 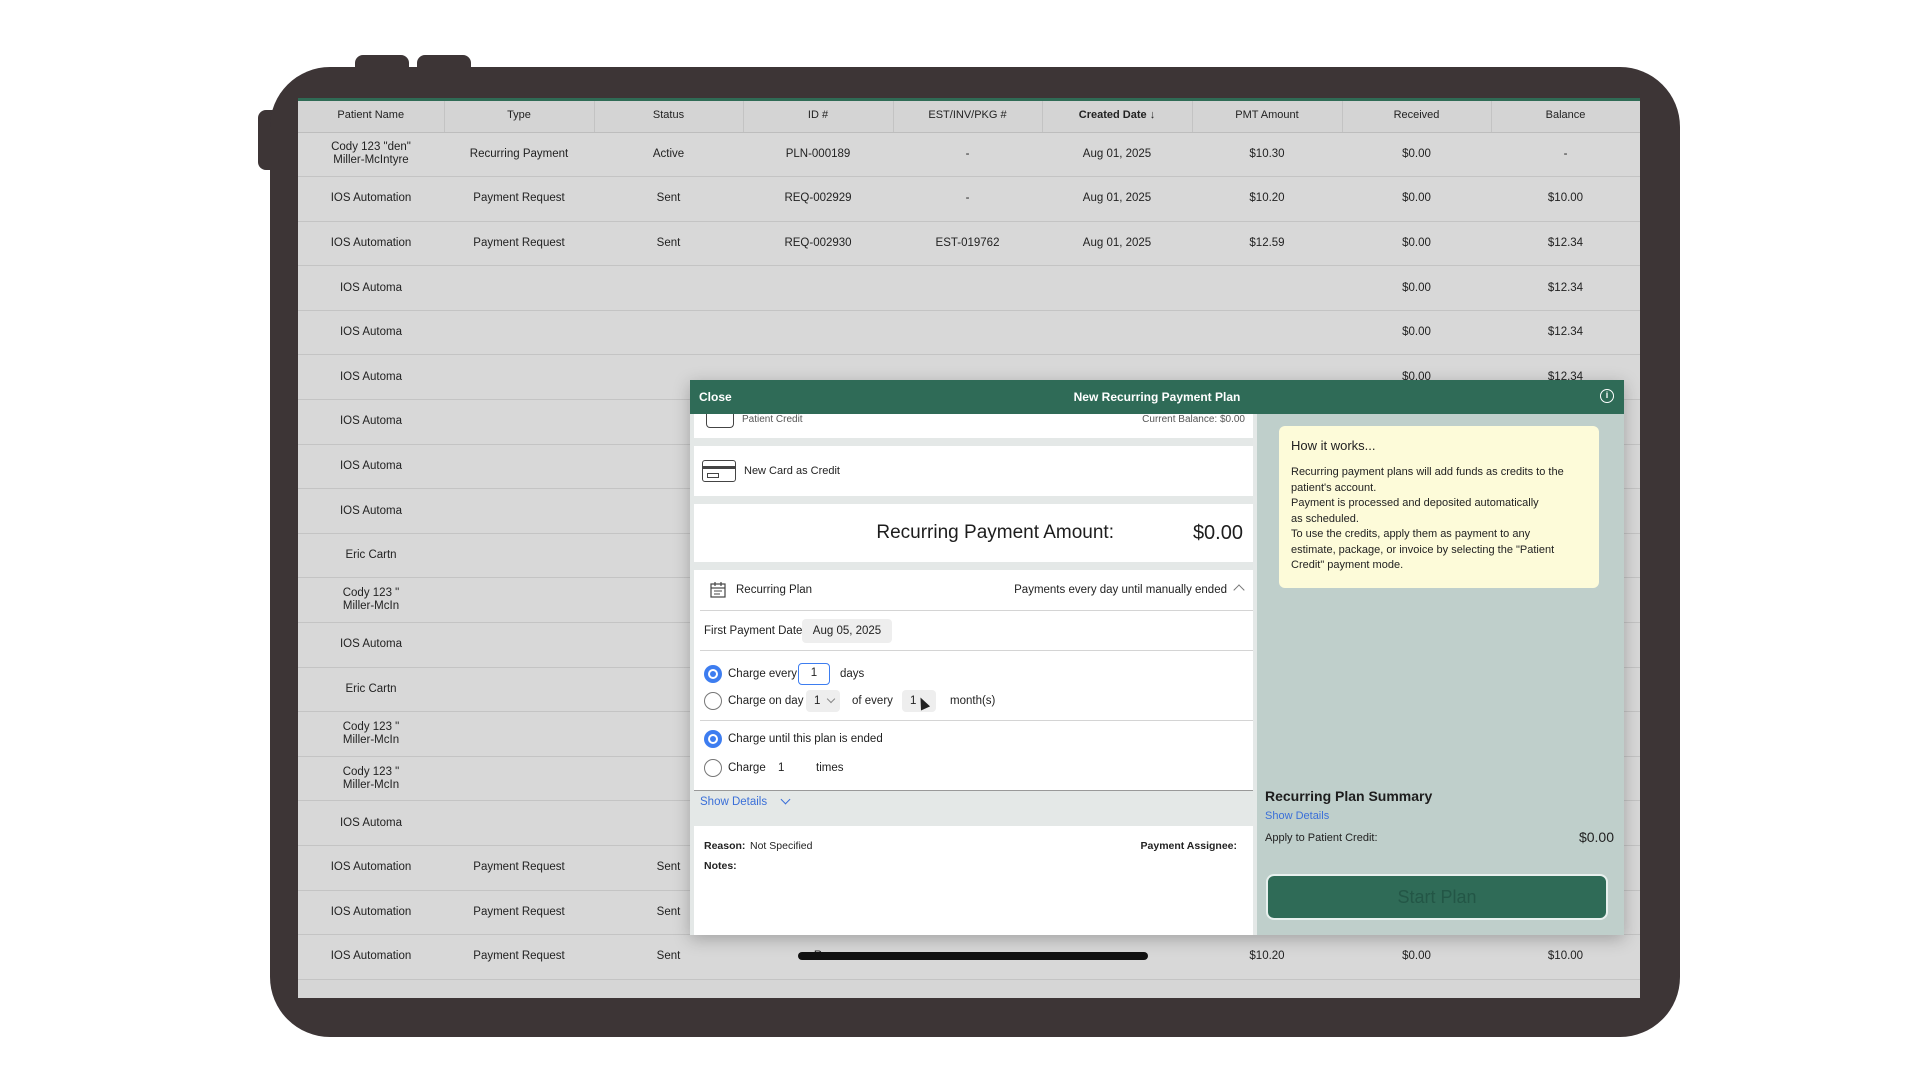 I want to click on charge-every-label: Charge every, so click(x=763, y=674).